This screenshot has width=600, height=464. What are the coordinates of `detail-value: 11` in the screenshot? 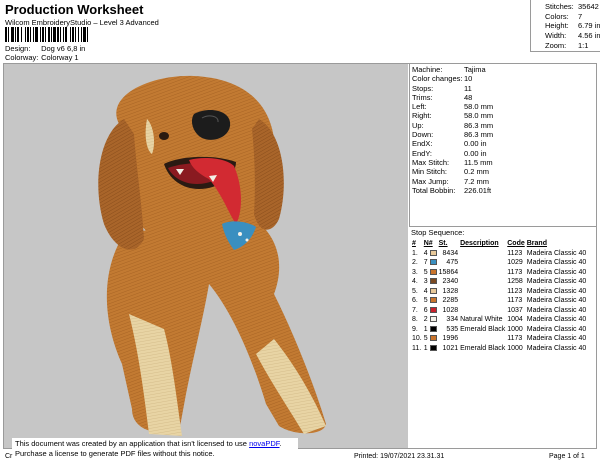 It's located at (468, 88).